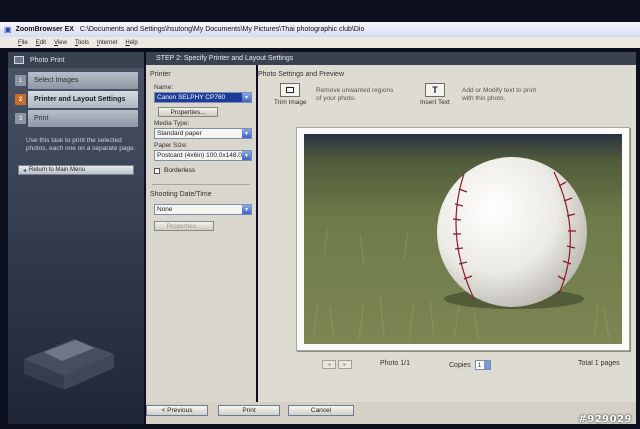 This screenshot has width=640, height=429. Describe the element at coordinates (434, 90) in the screenshot. I see `text-icon: T` at that location.